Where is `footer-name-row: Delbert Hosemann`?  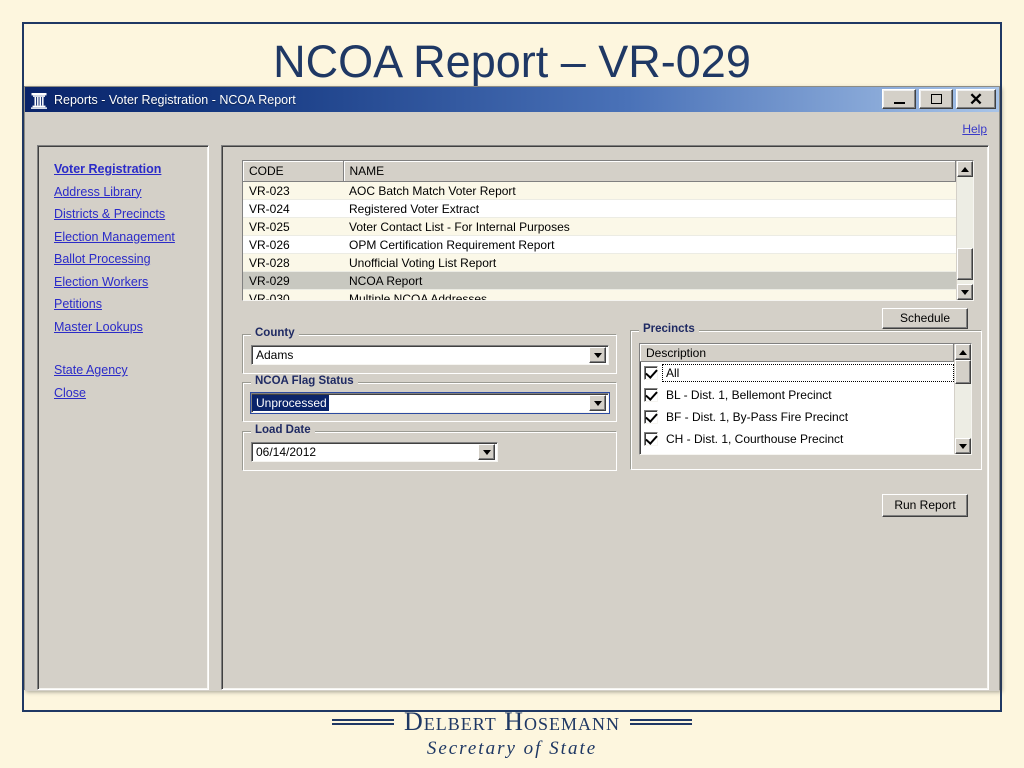 footer-name-row: Delbert Hosemann is located at coordinates (512, 722).